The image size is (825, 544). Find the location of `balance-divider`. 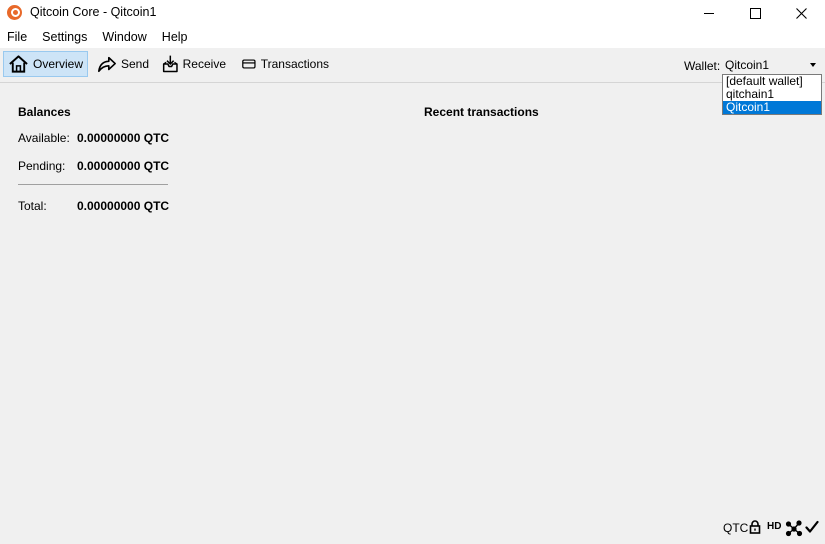

balance-divider is located at coordinates (93, 184).